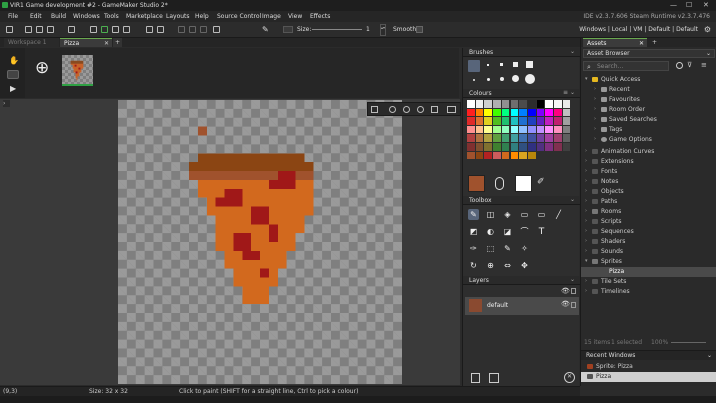 Image resolution: width=716 pixels, height=403 pixels. What do you see at coordinates (524, 265) in the screenshot?
I see `move-tool-icon: ✥` at bounding box center [524, 265].